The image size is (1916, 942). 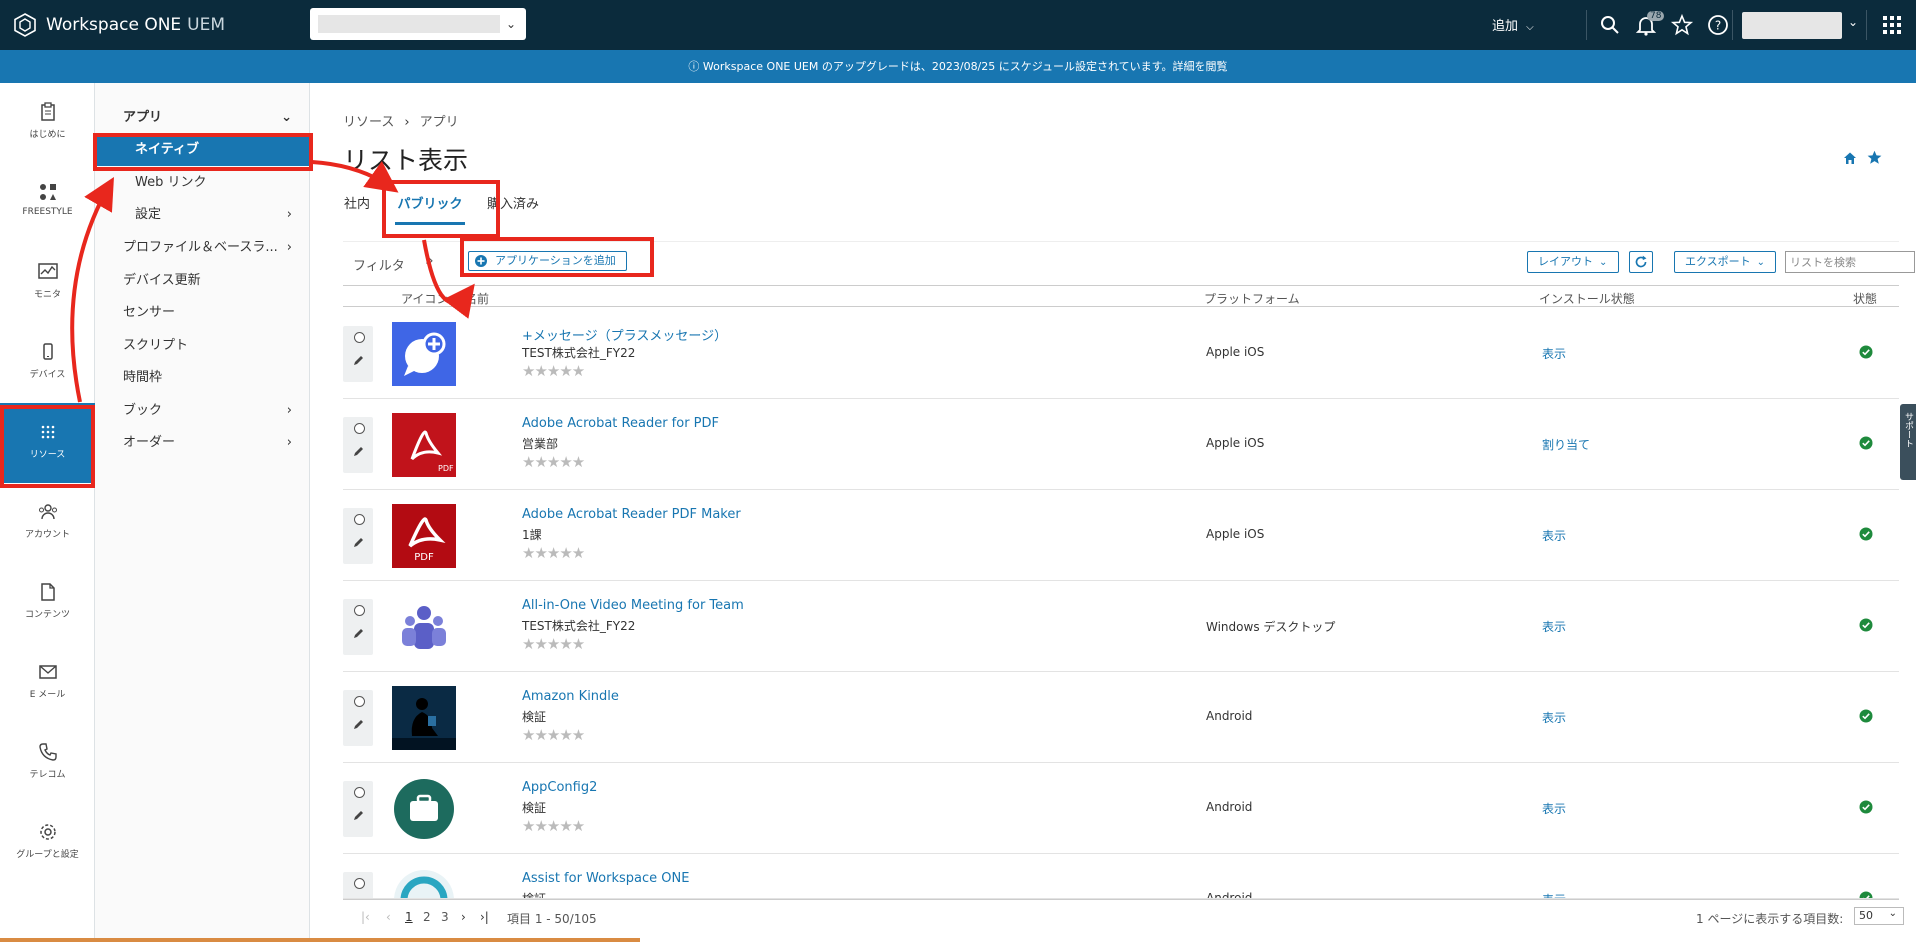 I want to click on per-page-select: 50 ⌄, so click(x=1879, y=916).